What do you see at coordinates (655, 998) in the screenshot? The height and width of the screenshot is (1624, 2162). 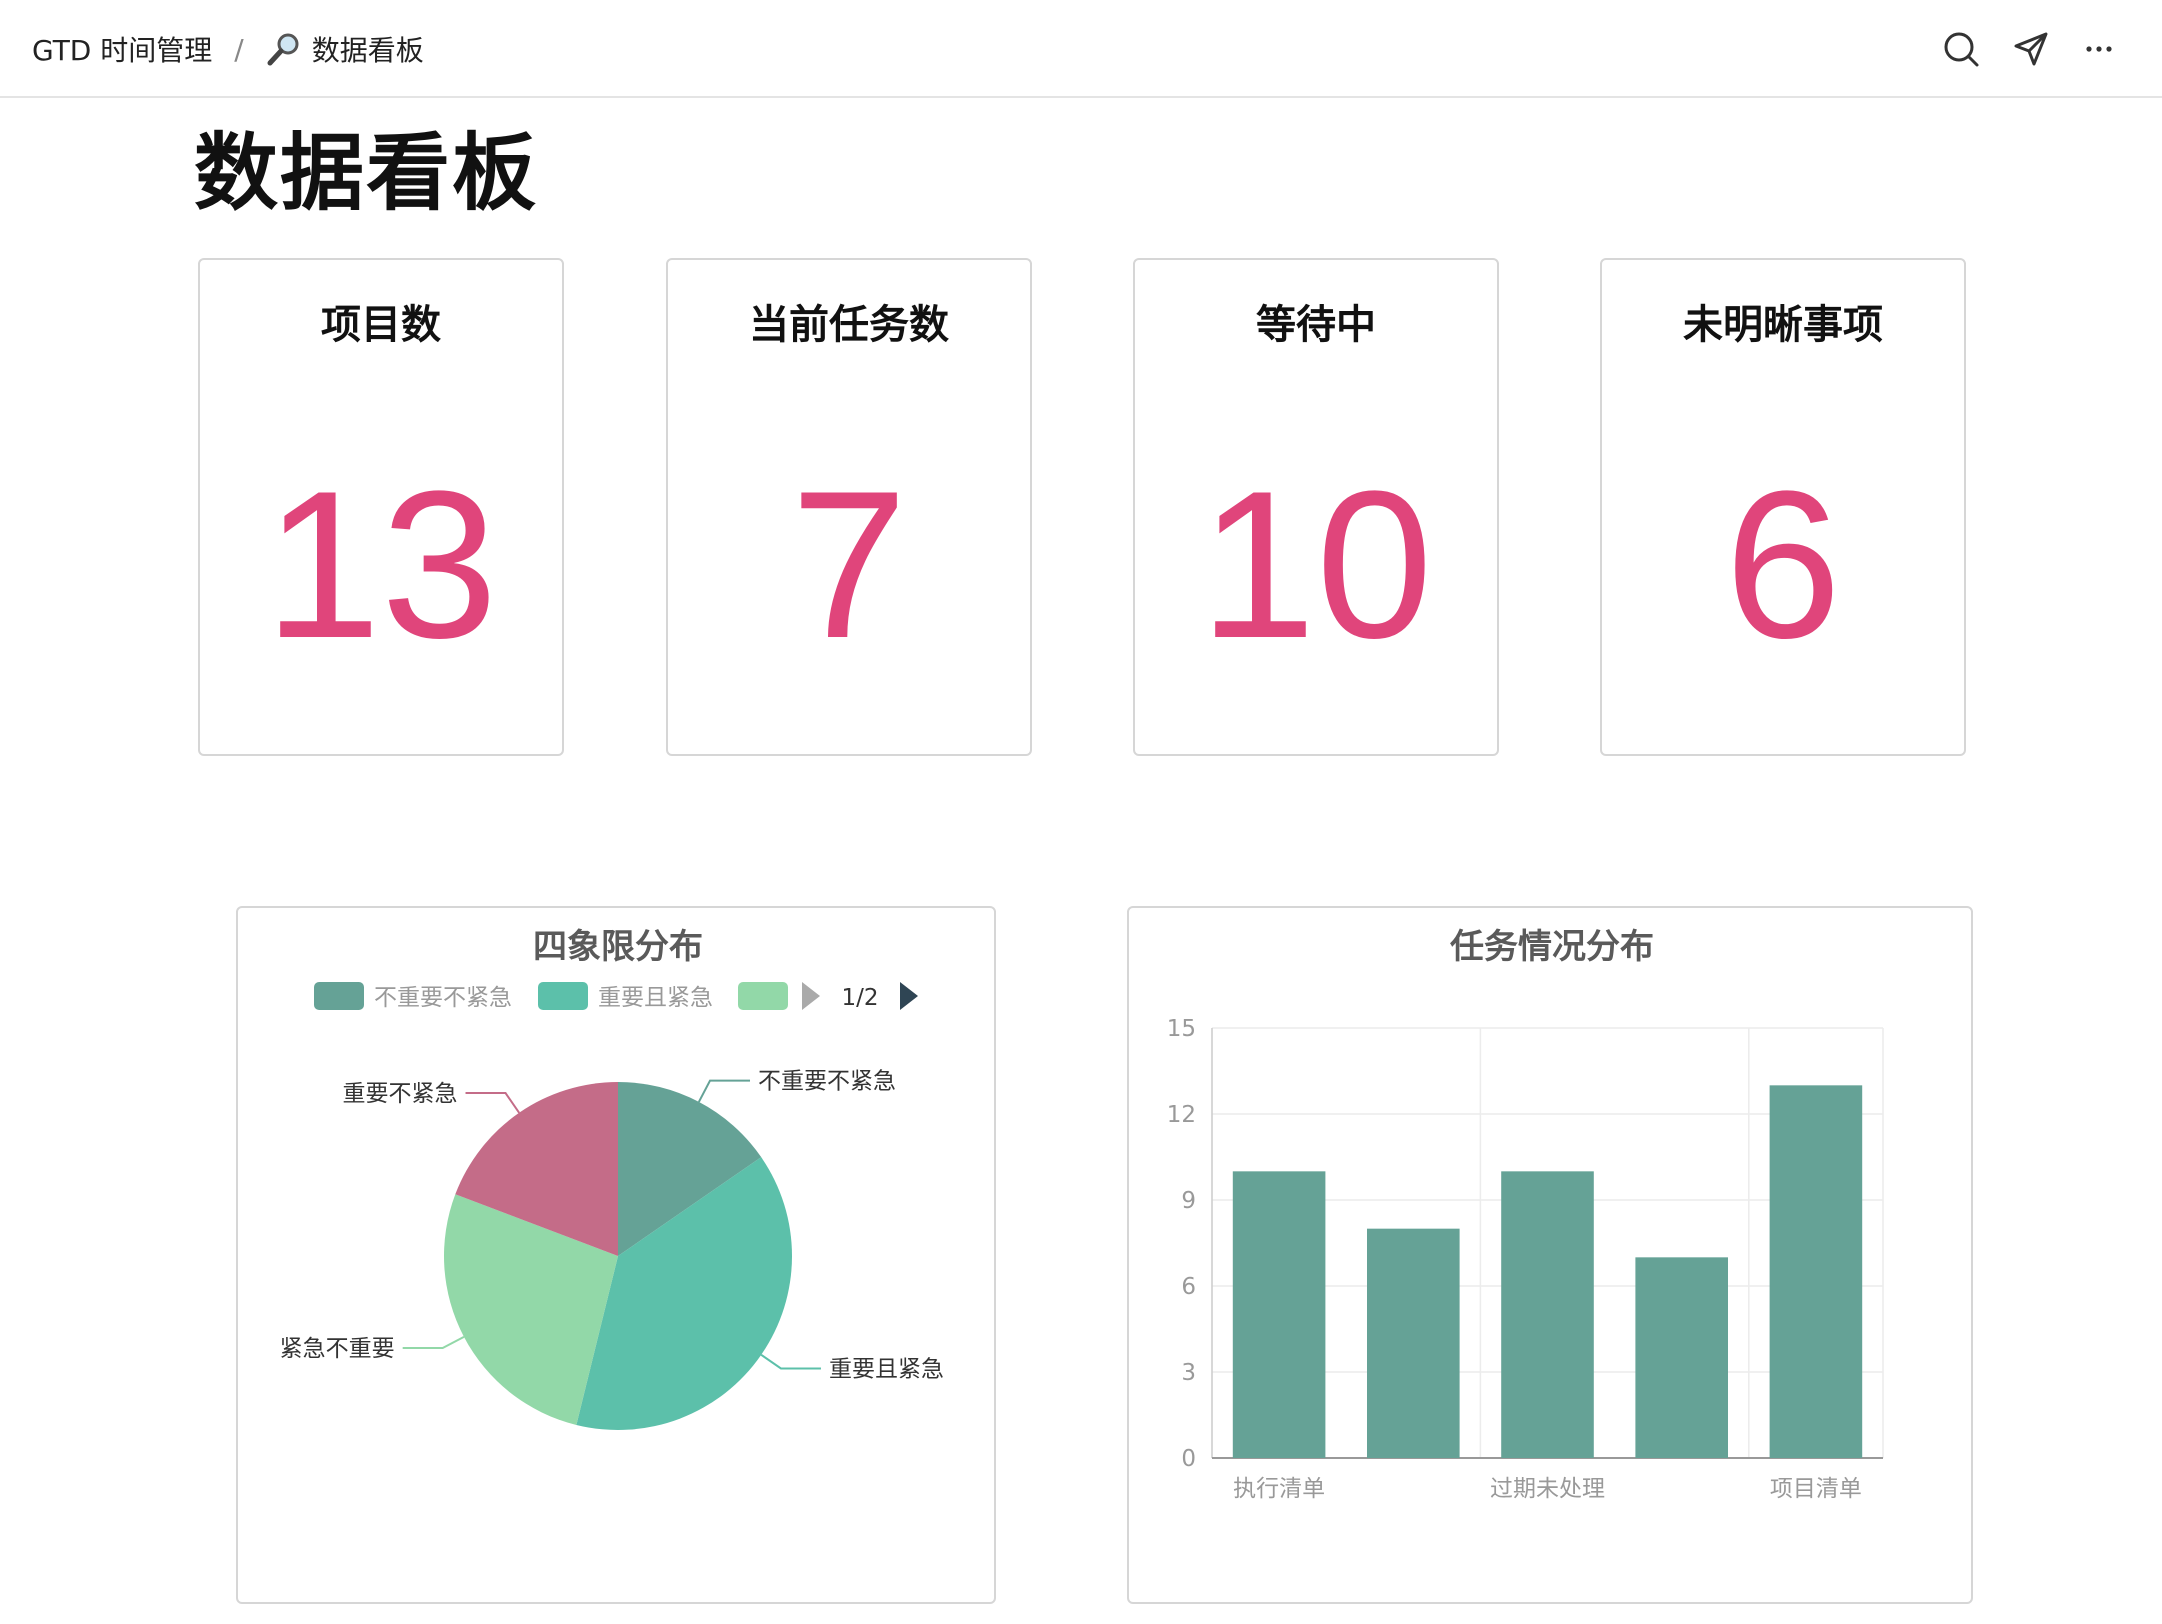 I see `legend-label: 重要且紧急` at bounding box center [655, 998].